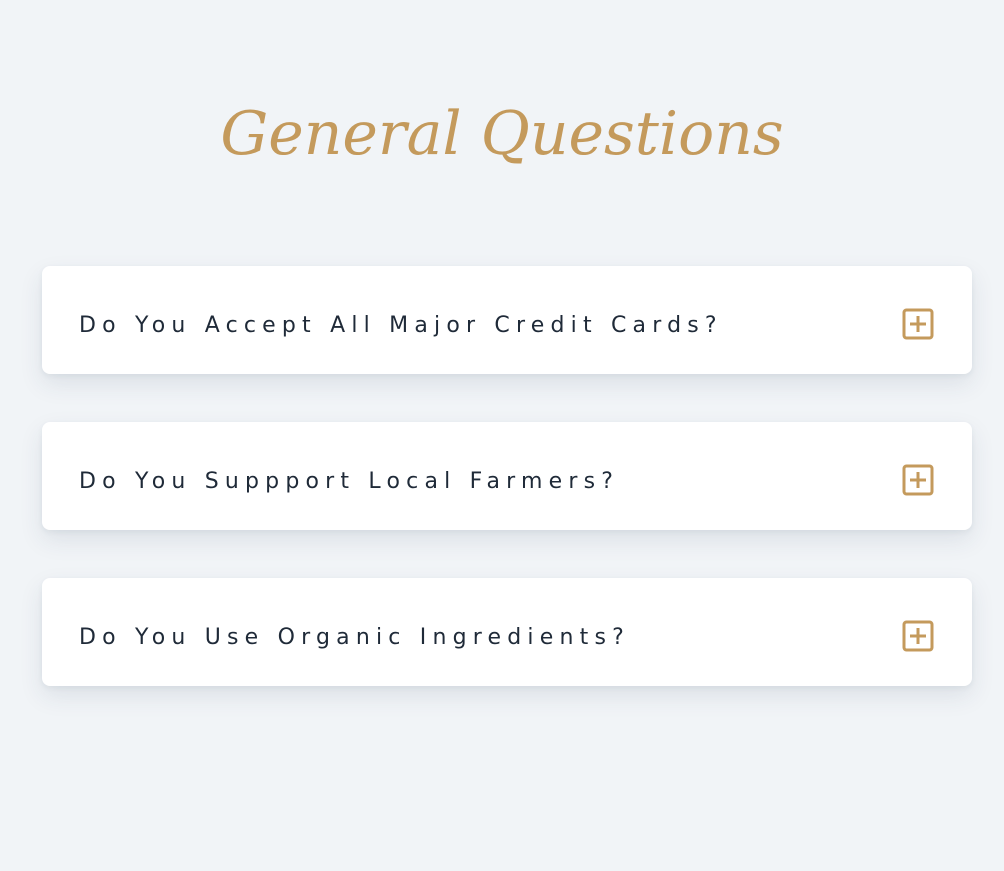 This screenshot has height=871, width=1004. What do you see at coordinates (354, 637) in the screenshot?
I see `faq-question: Do You Use Organic Ingredients?` at bounding box center [354, 637].